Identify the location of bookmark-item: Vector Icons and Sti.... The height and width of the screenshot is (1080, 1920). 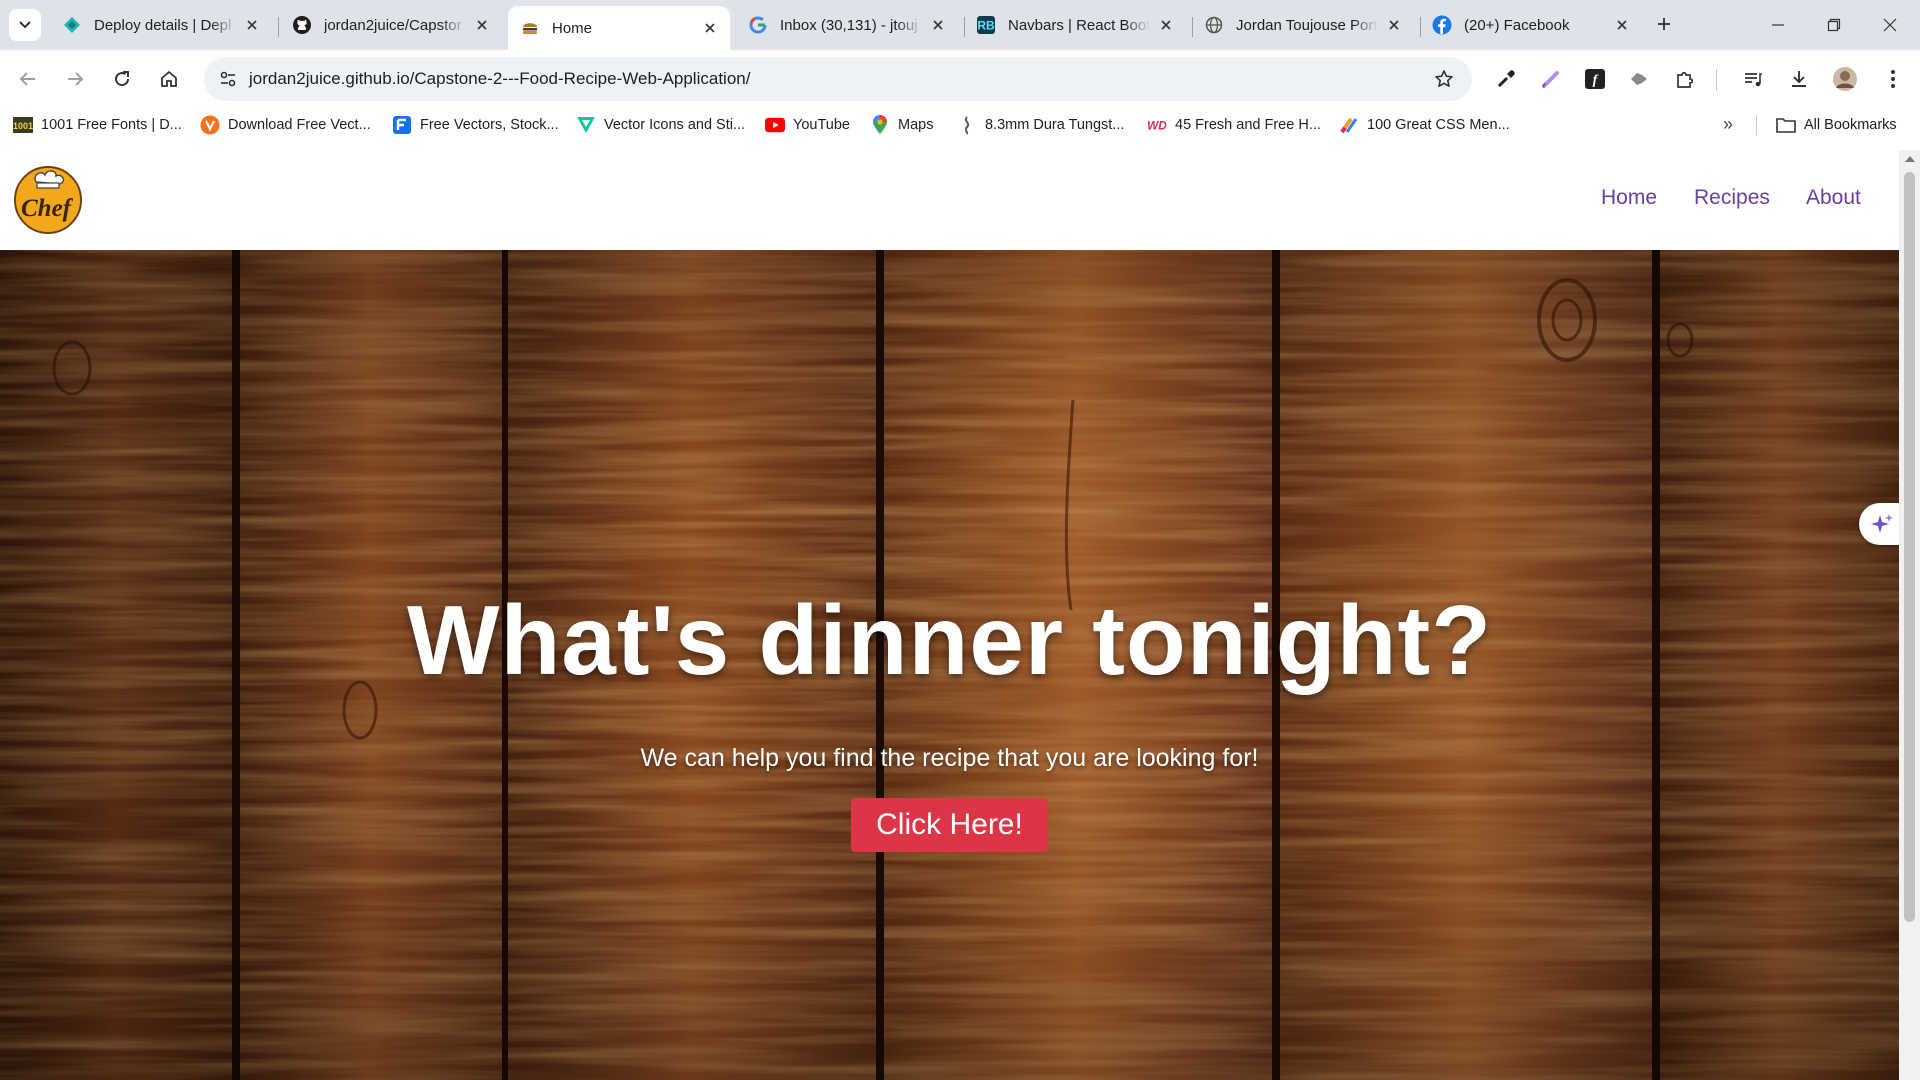
(660, 125).